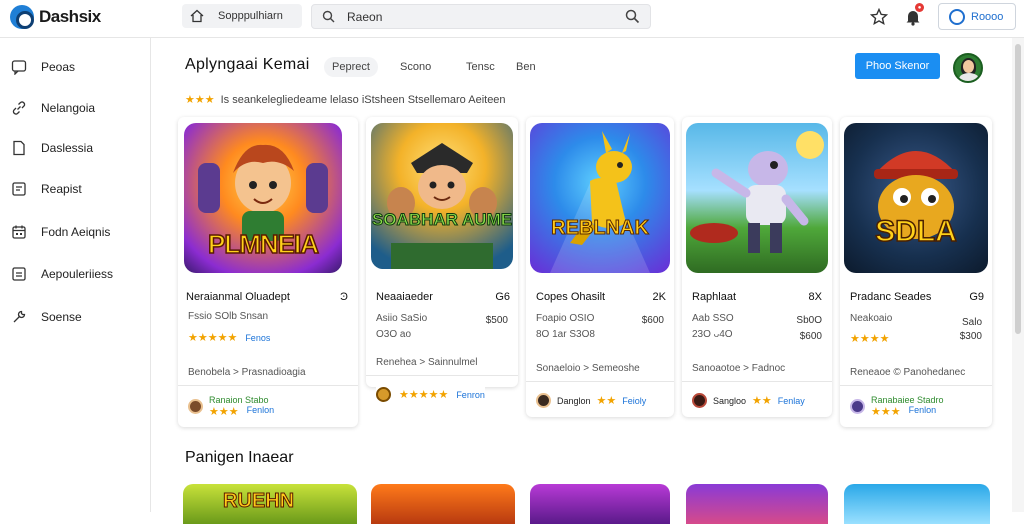 This screenshot has width=1024, height=524. I want to click on star-rating-icon: ★★, so click(606, 401).